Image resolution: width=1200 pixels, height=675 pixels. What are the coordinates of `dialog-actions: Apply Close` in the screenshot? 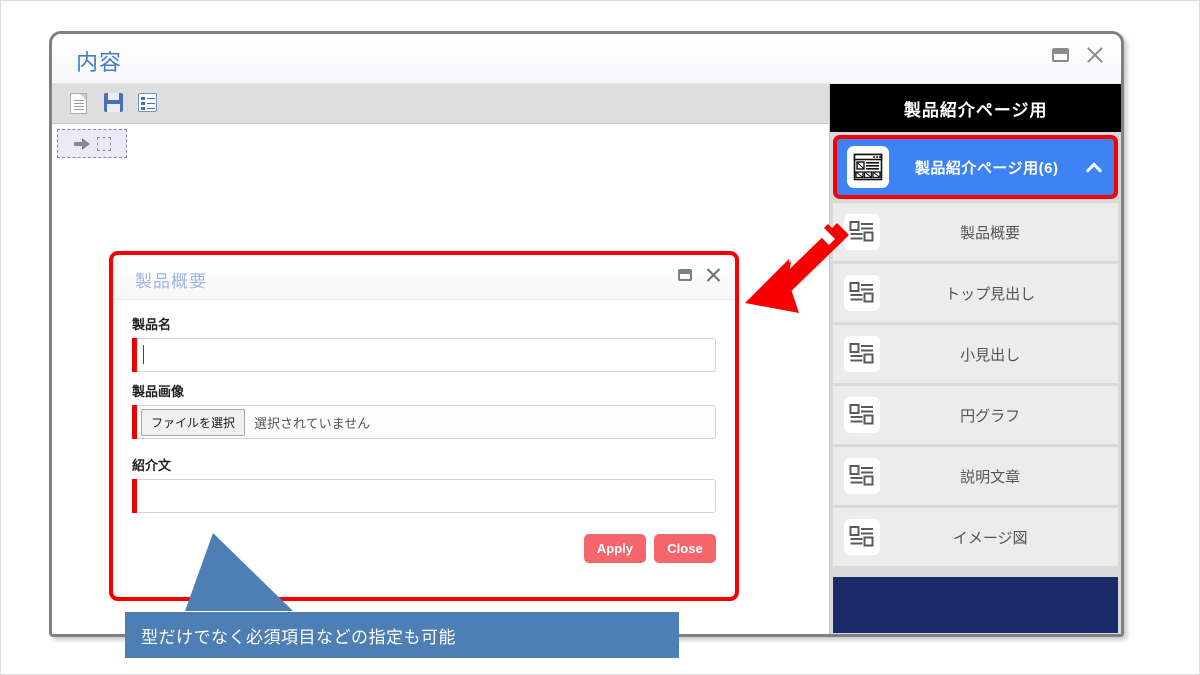 It's located at (424, 542).